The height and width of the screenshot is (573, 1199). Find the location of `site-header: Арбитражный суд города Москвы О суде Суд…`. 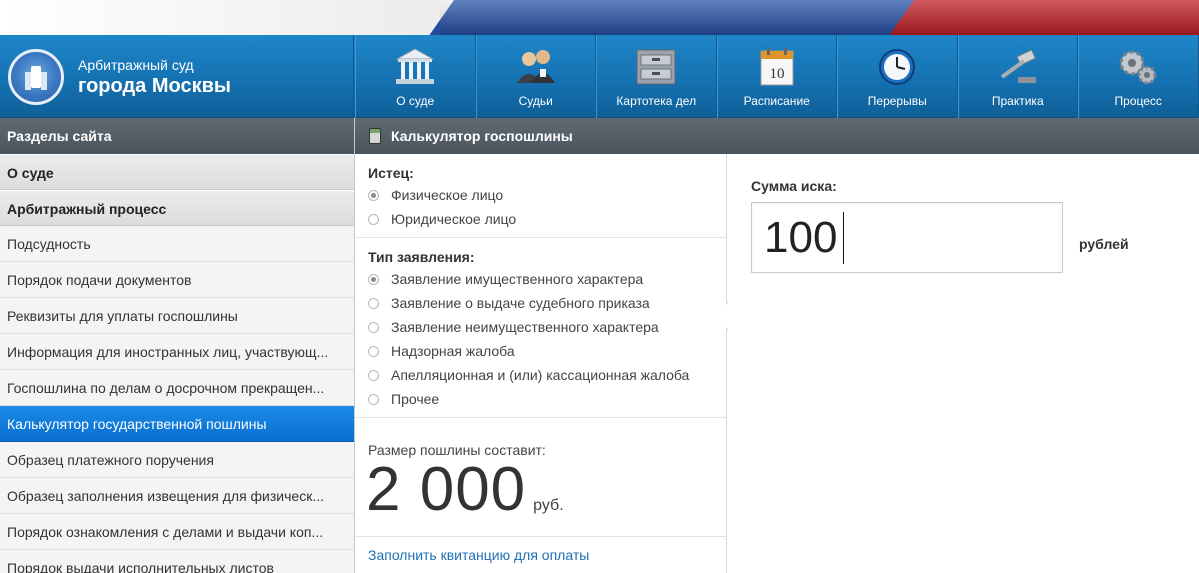

site-header: Арбитражный суд города Москвы О суде Суд… is located at coordinates (599, 76).